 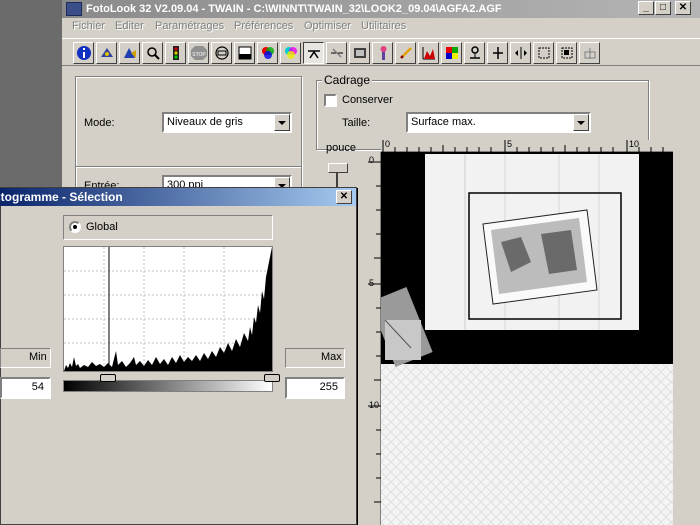 I want to click on horizontal-ruler: 0 5 10, so click(x=527, y=145).